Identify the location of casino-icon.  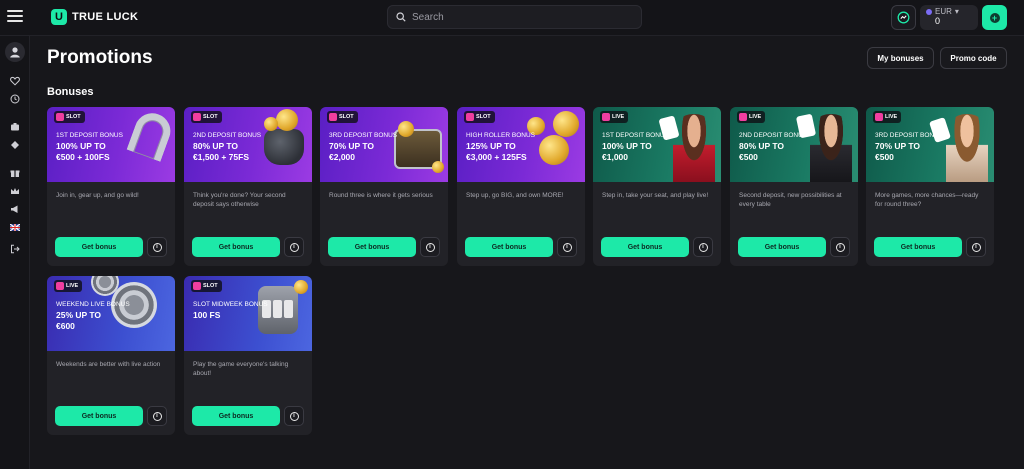
(15, 127).